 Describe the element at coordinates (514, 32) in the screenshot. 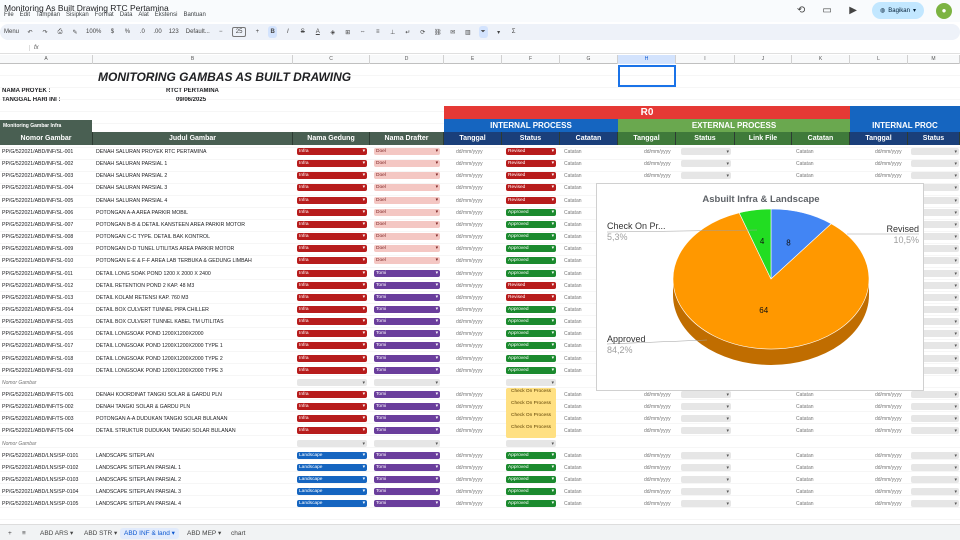

I see `functions-icon: Σ` at that location.